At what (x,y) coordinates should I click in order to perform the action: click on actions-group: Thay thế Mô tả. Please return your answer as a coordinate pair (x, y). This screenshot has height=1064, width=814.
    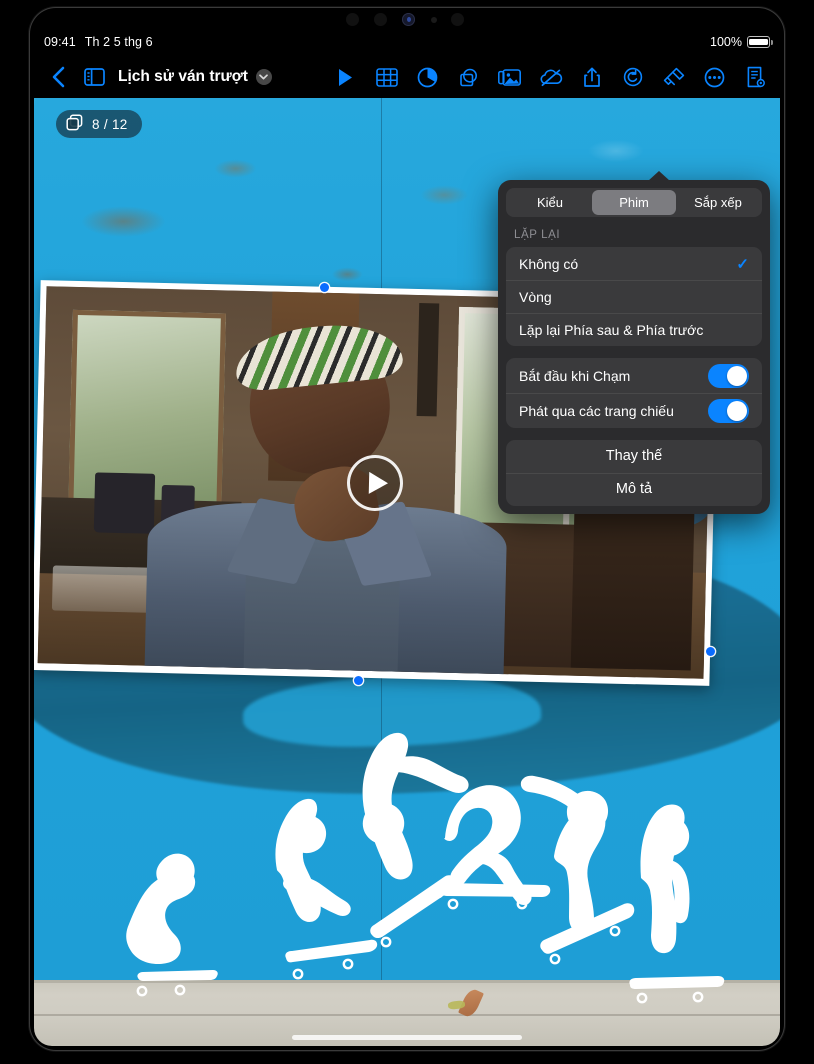
    Looking at the image, I should click on (634, 473).